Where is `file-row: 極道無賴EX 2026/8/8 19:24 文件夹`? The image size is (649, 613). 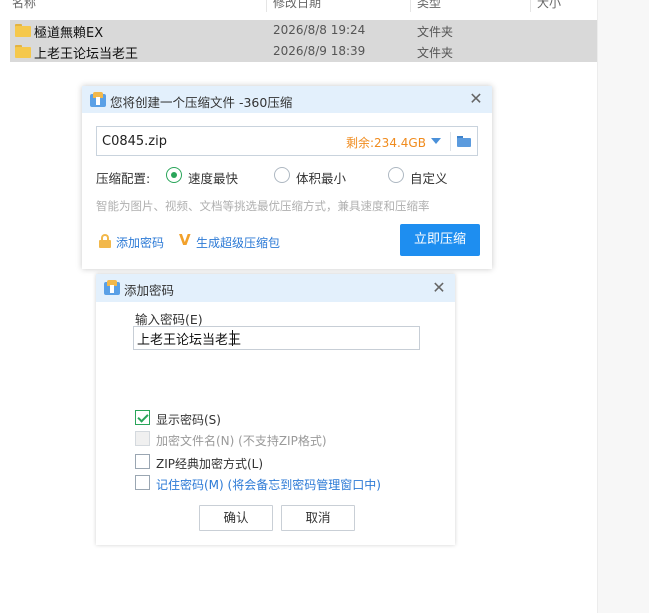
file-row: 極道無賴EX 2026/8/8 19:24 文件夹 is located at coordinates (303, 30).